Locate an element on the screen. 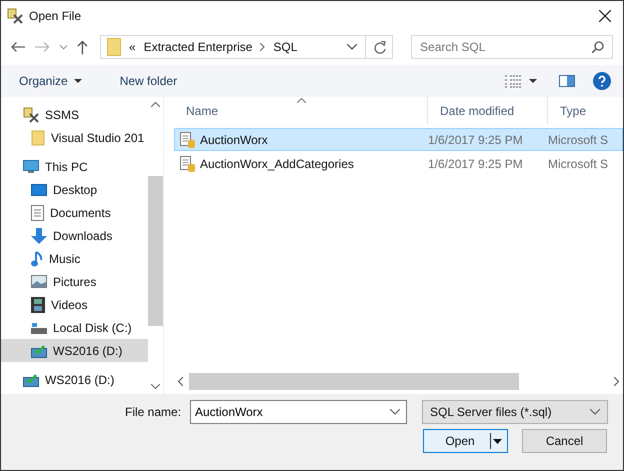 Image resolution: width=624 pixels, height=471 pixels. file-name-label: File name: is located at coordinates (153, 412).